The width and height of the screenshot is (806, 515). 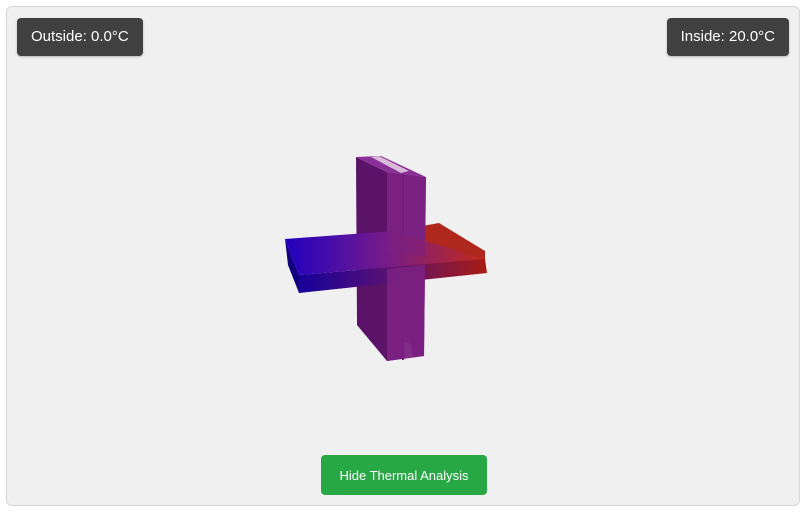 What do you see at coordinates (727, 37) in the screenshot?
I see `inside-temperature-label: Inside: 20.0°C` at bounding box center [727, 37].